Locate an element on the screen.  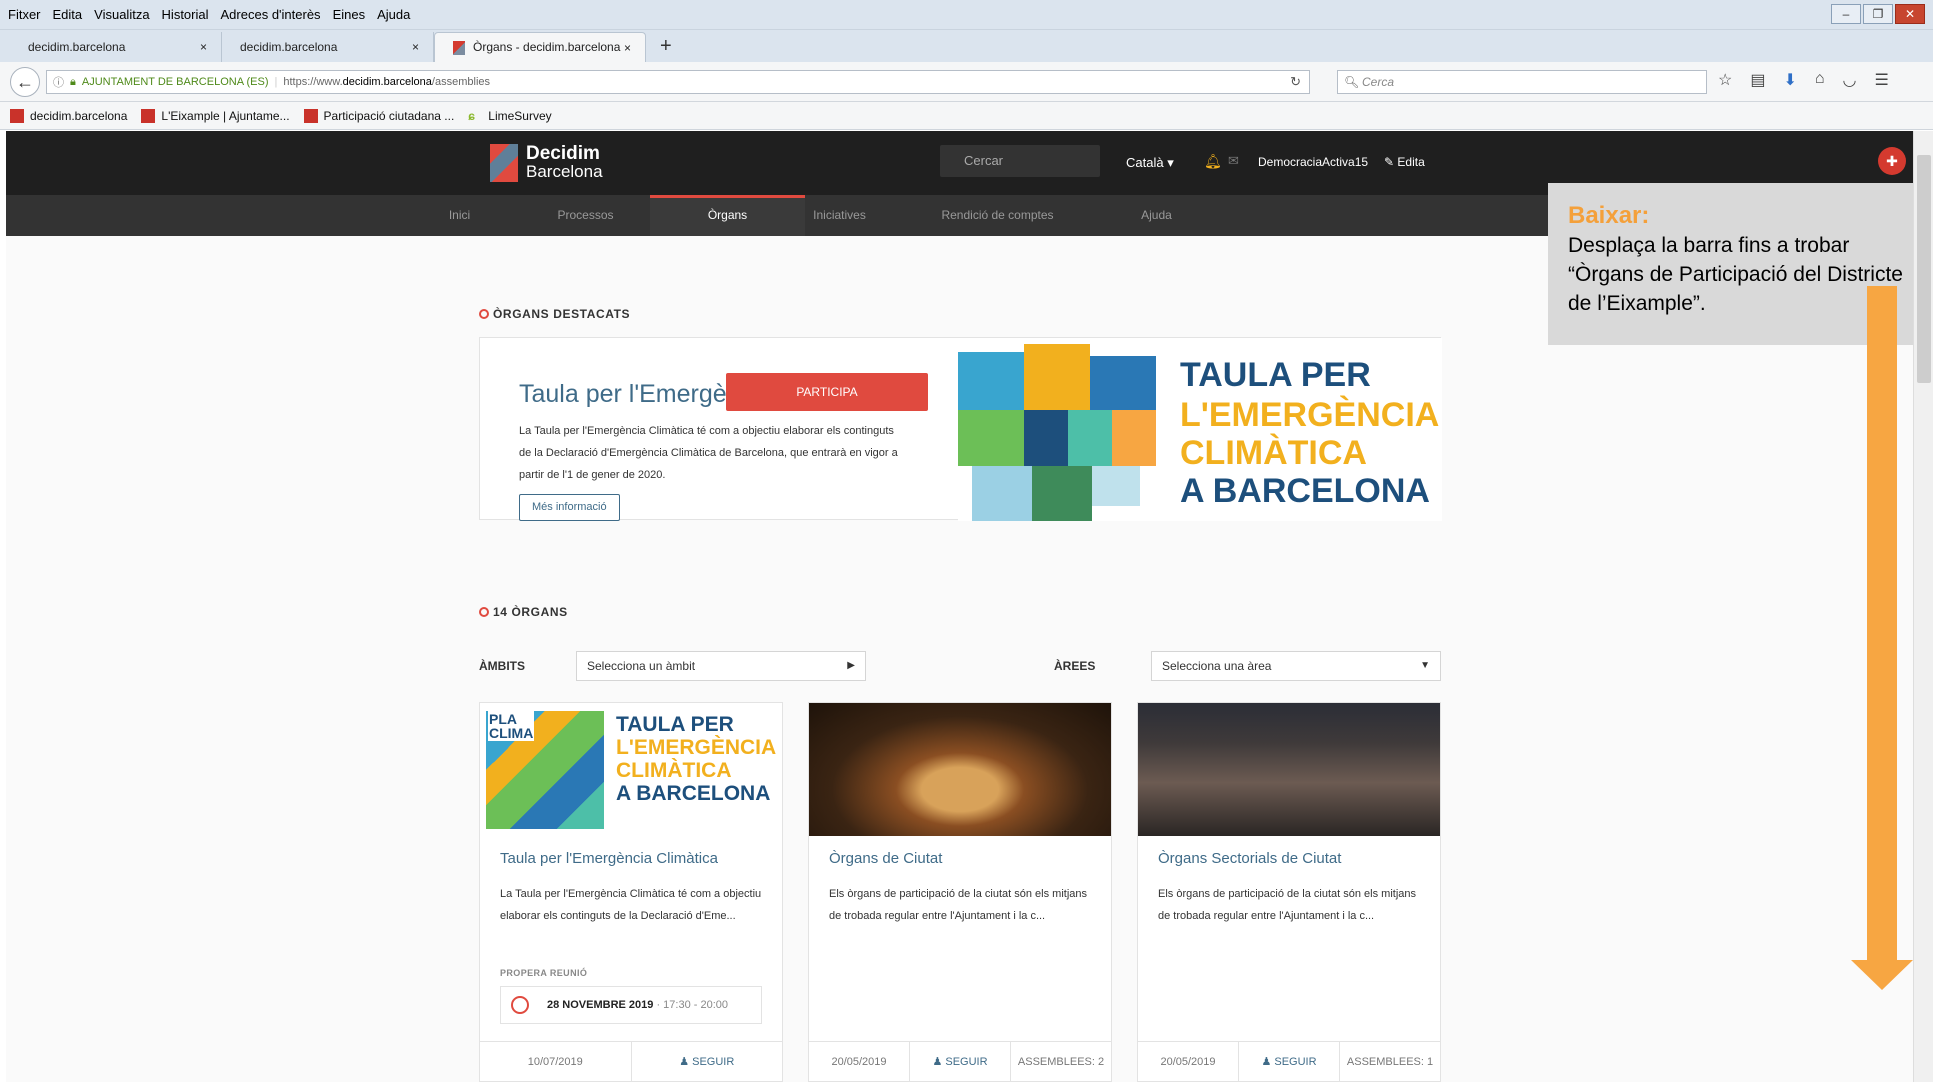
reading-list-icon: ▤ is located at coordinates (1757, 80).